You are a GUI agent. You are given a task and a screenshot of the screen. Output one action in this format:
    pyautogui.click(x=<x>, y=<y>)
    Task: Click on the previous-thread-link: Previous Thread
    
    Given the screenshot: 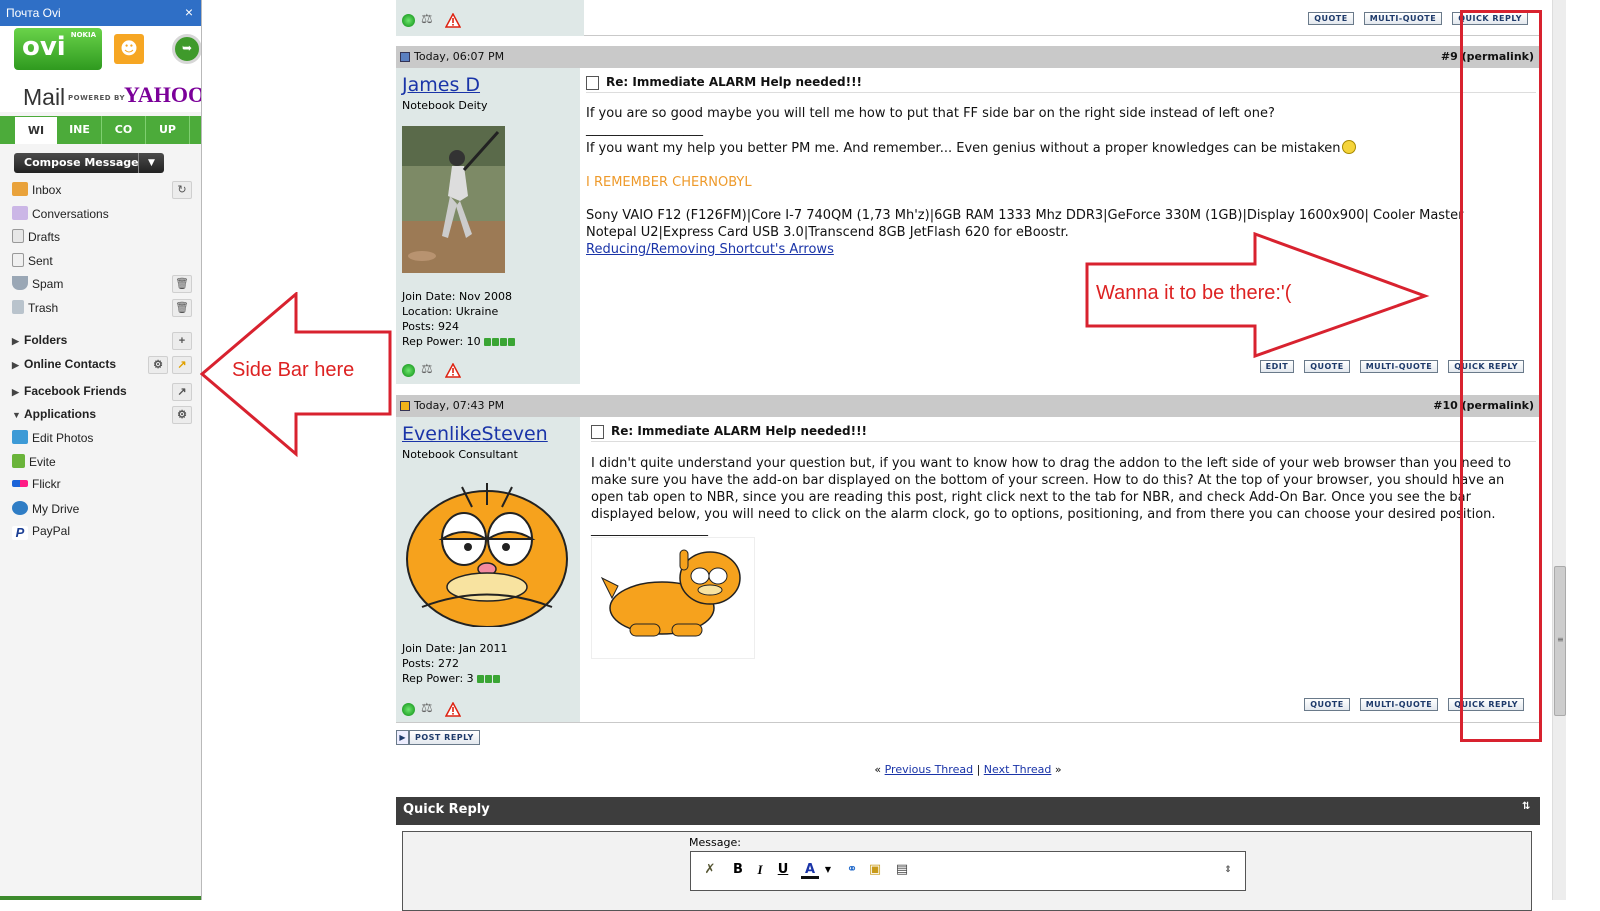 What is the action you would take?
    pyautogui.click(x=929, y=769)
    